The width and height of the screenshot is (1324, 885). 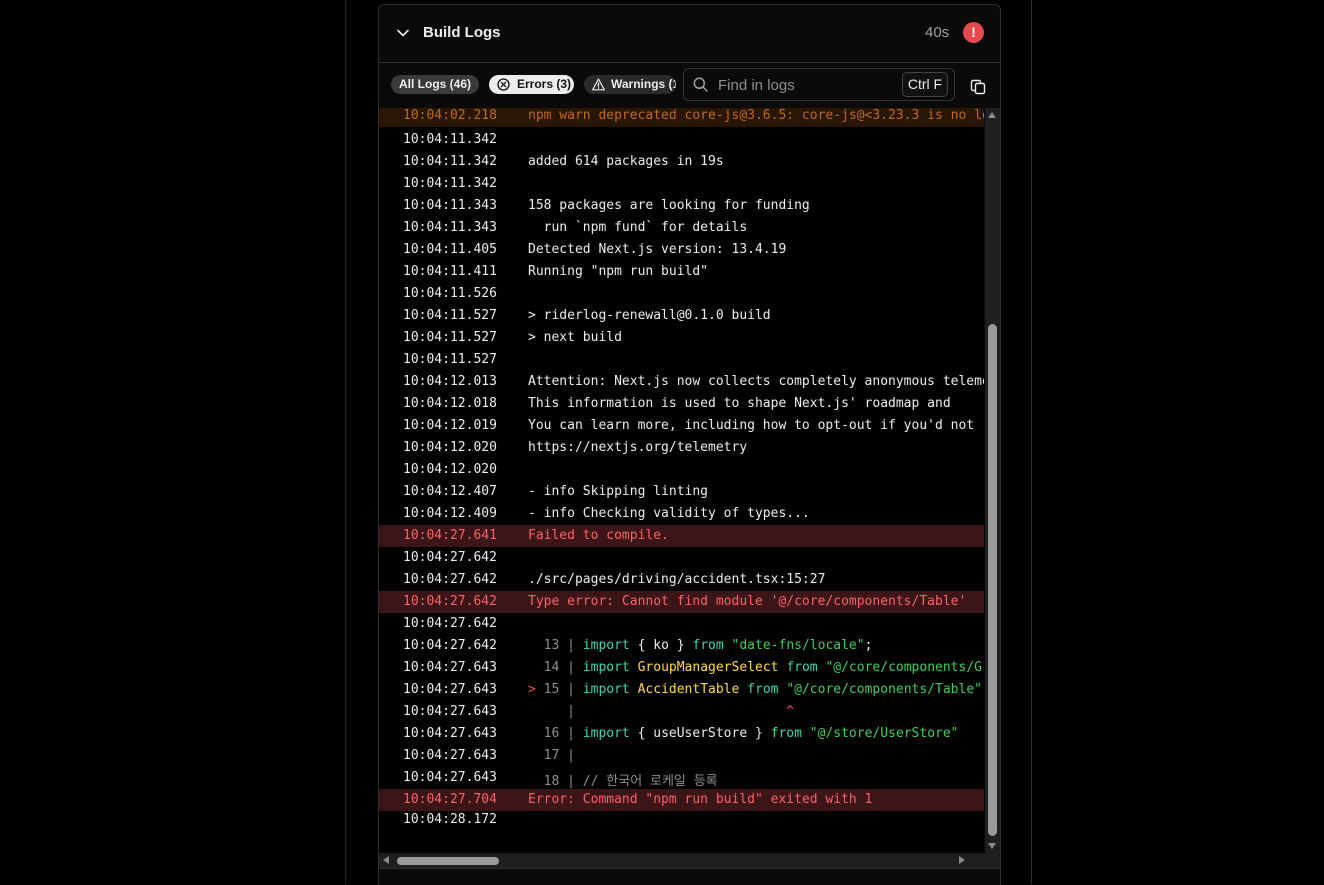 I want to click on code-token-cm: // 한국어 로케일 등록, so click(x=650, y=781).